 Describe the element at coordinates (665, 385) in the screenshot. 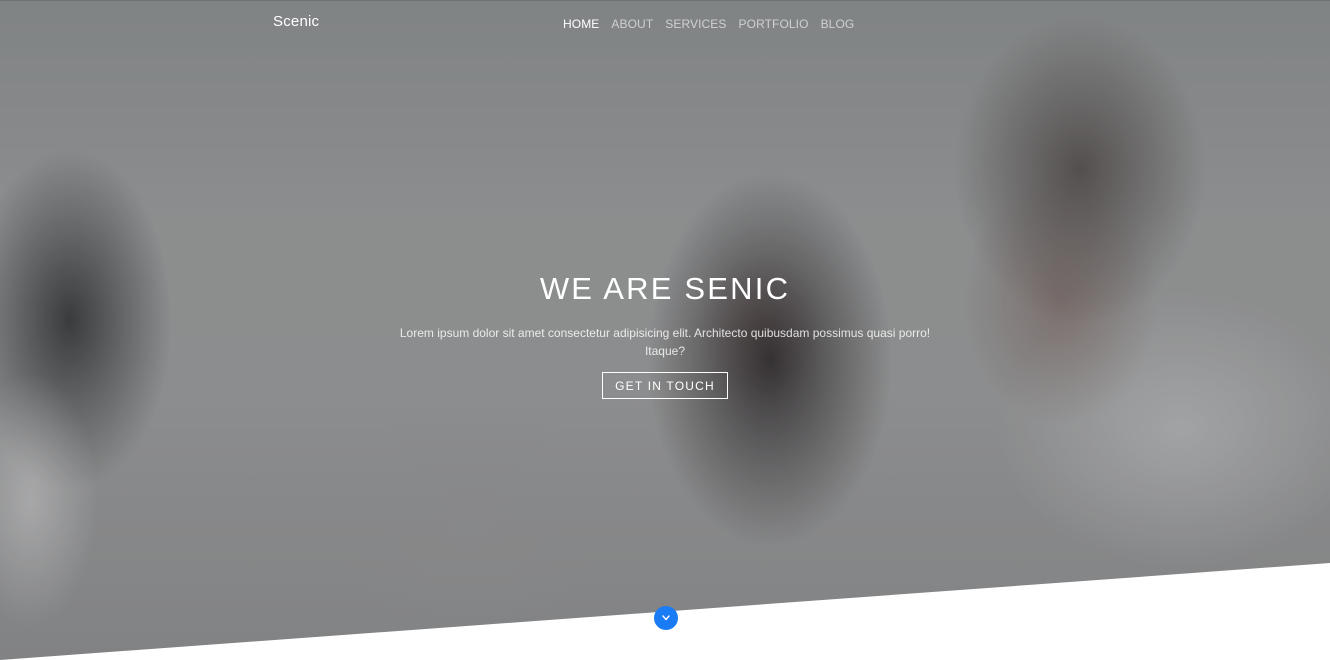

I see `get-in-touch-button: GET IN TOUCH` at that location.